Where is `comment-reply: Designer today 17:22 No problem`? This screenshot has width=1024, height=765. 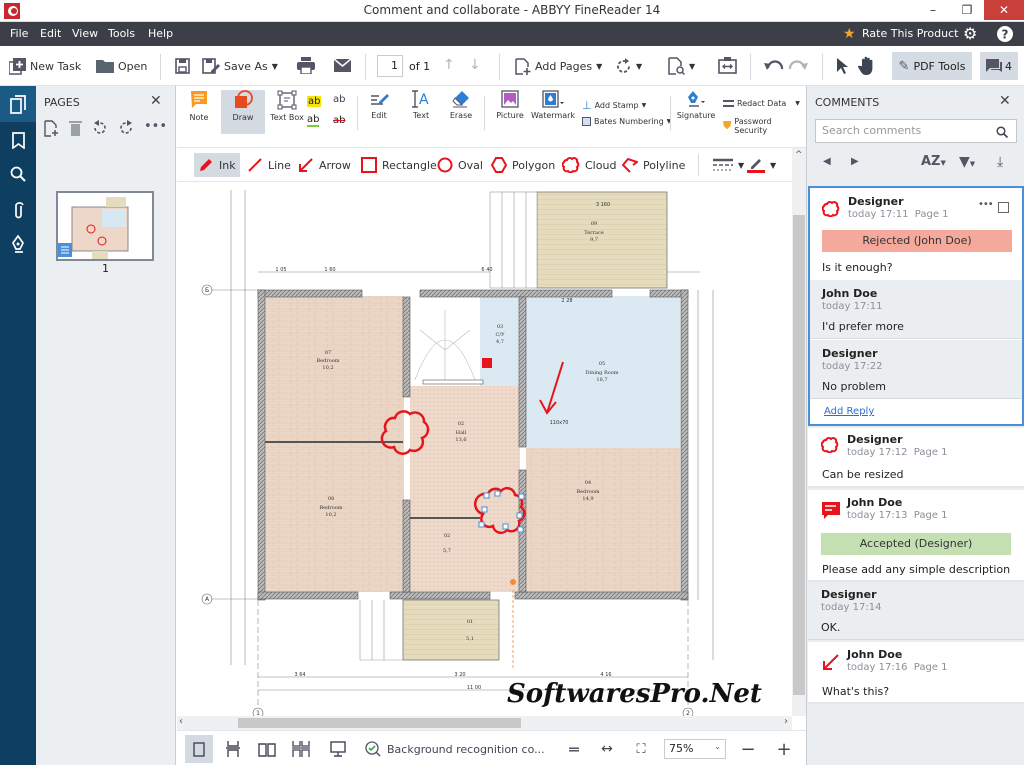 comment-reply: Designer today 17:22 No problem is located at coordinates (916, 369).